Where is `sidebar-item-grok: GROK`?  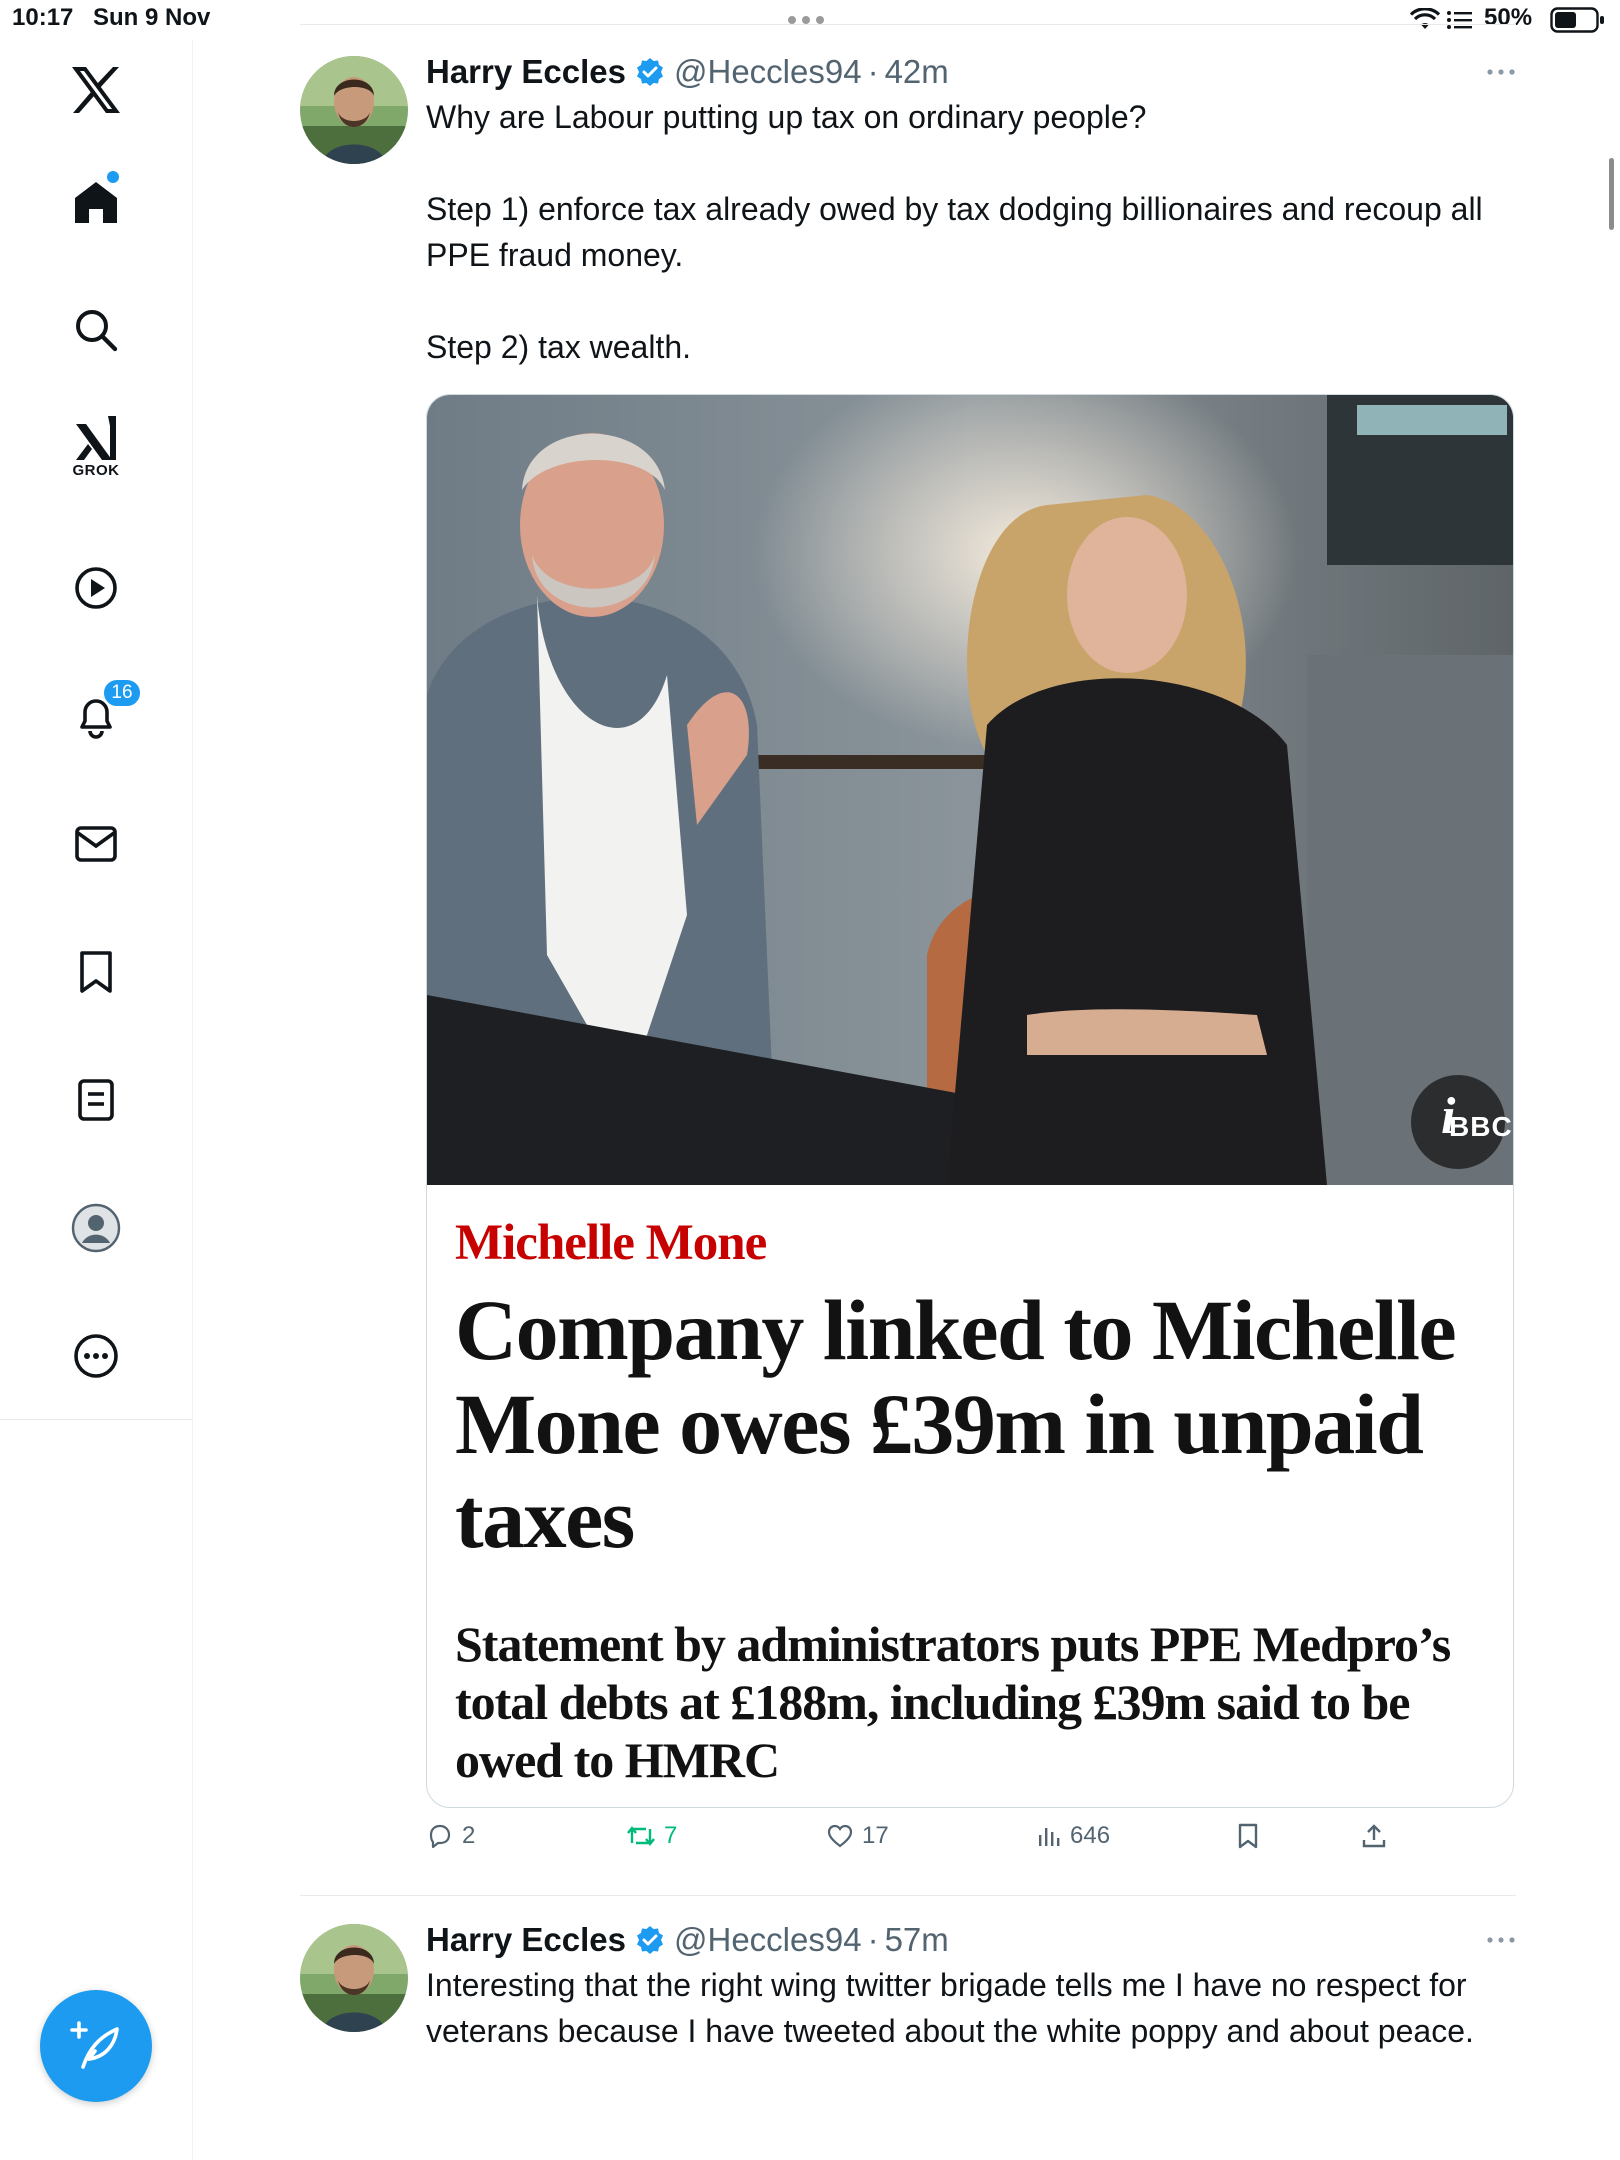 sidebar-item-grok: GROK is located at coordinates (96, 460).